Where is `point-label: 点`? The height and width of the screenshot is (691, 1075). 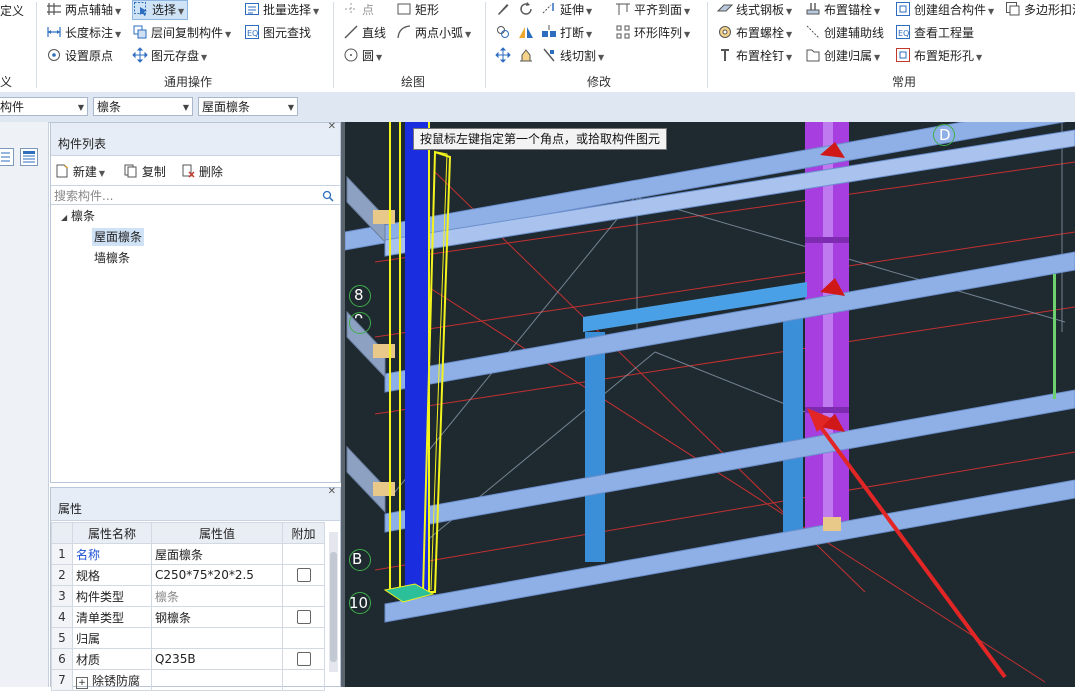
point-label: 点 is located at coordinates (368, 10).